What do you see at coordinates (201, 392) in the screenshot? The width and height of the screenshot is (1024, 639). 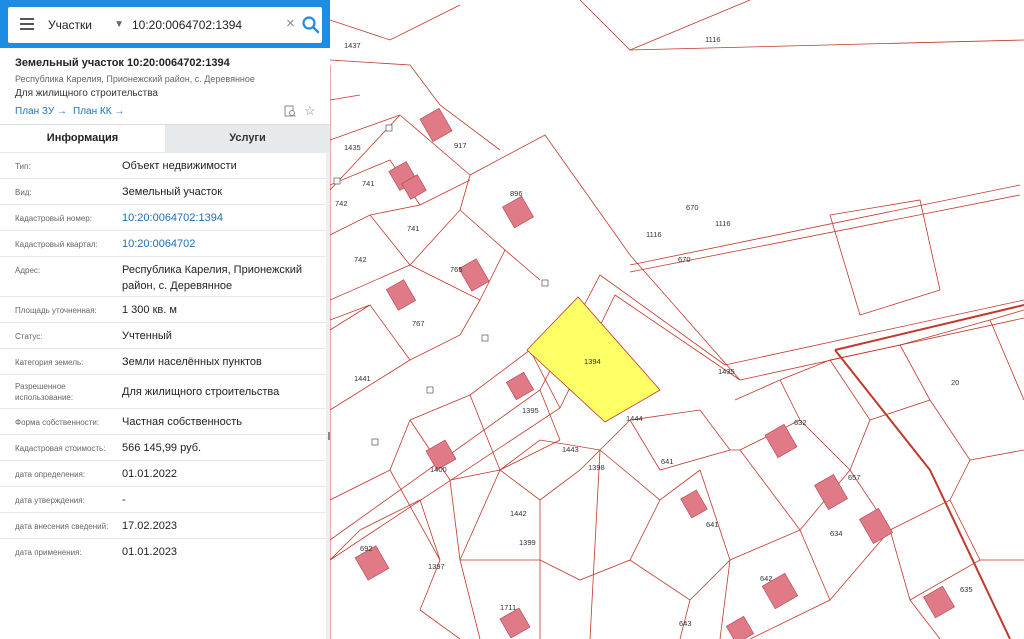 I see `info-value: Для жилищного строительства` at bounding box center [201, 392].